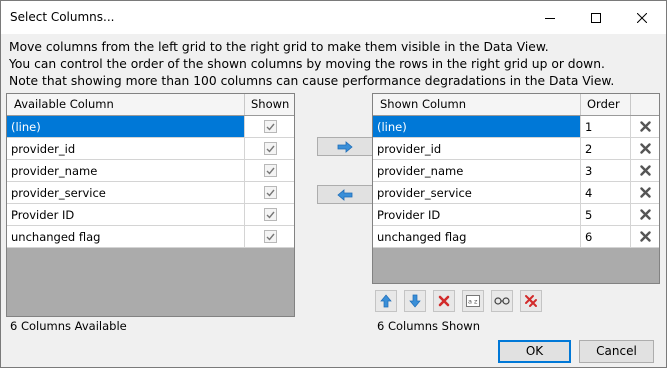  I want to click on available-row: Provider ID, so click(150, 215).